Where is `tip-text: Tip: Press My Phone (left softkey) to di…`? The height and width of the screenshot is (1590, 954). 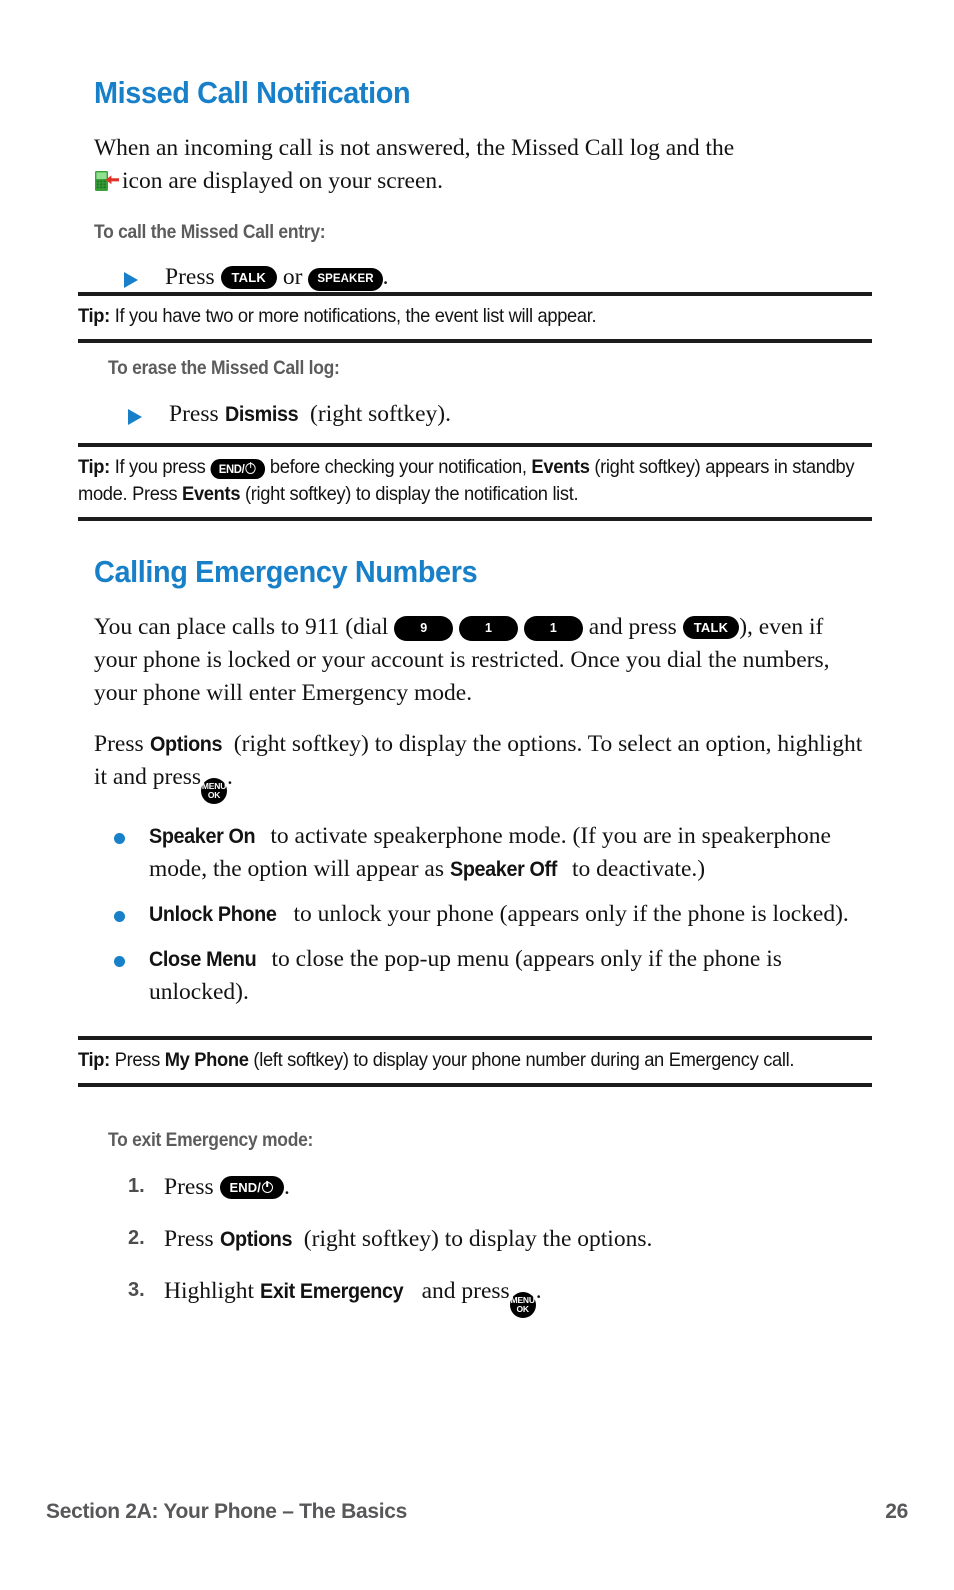 tip-text: Tip: Press My Phone (left softkey) to di… is located at coordinates (475, 1060).